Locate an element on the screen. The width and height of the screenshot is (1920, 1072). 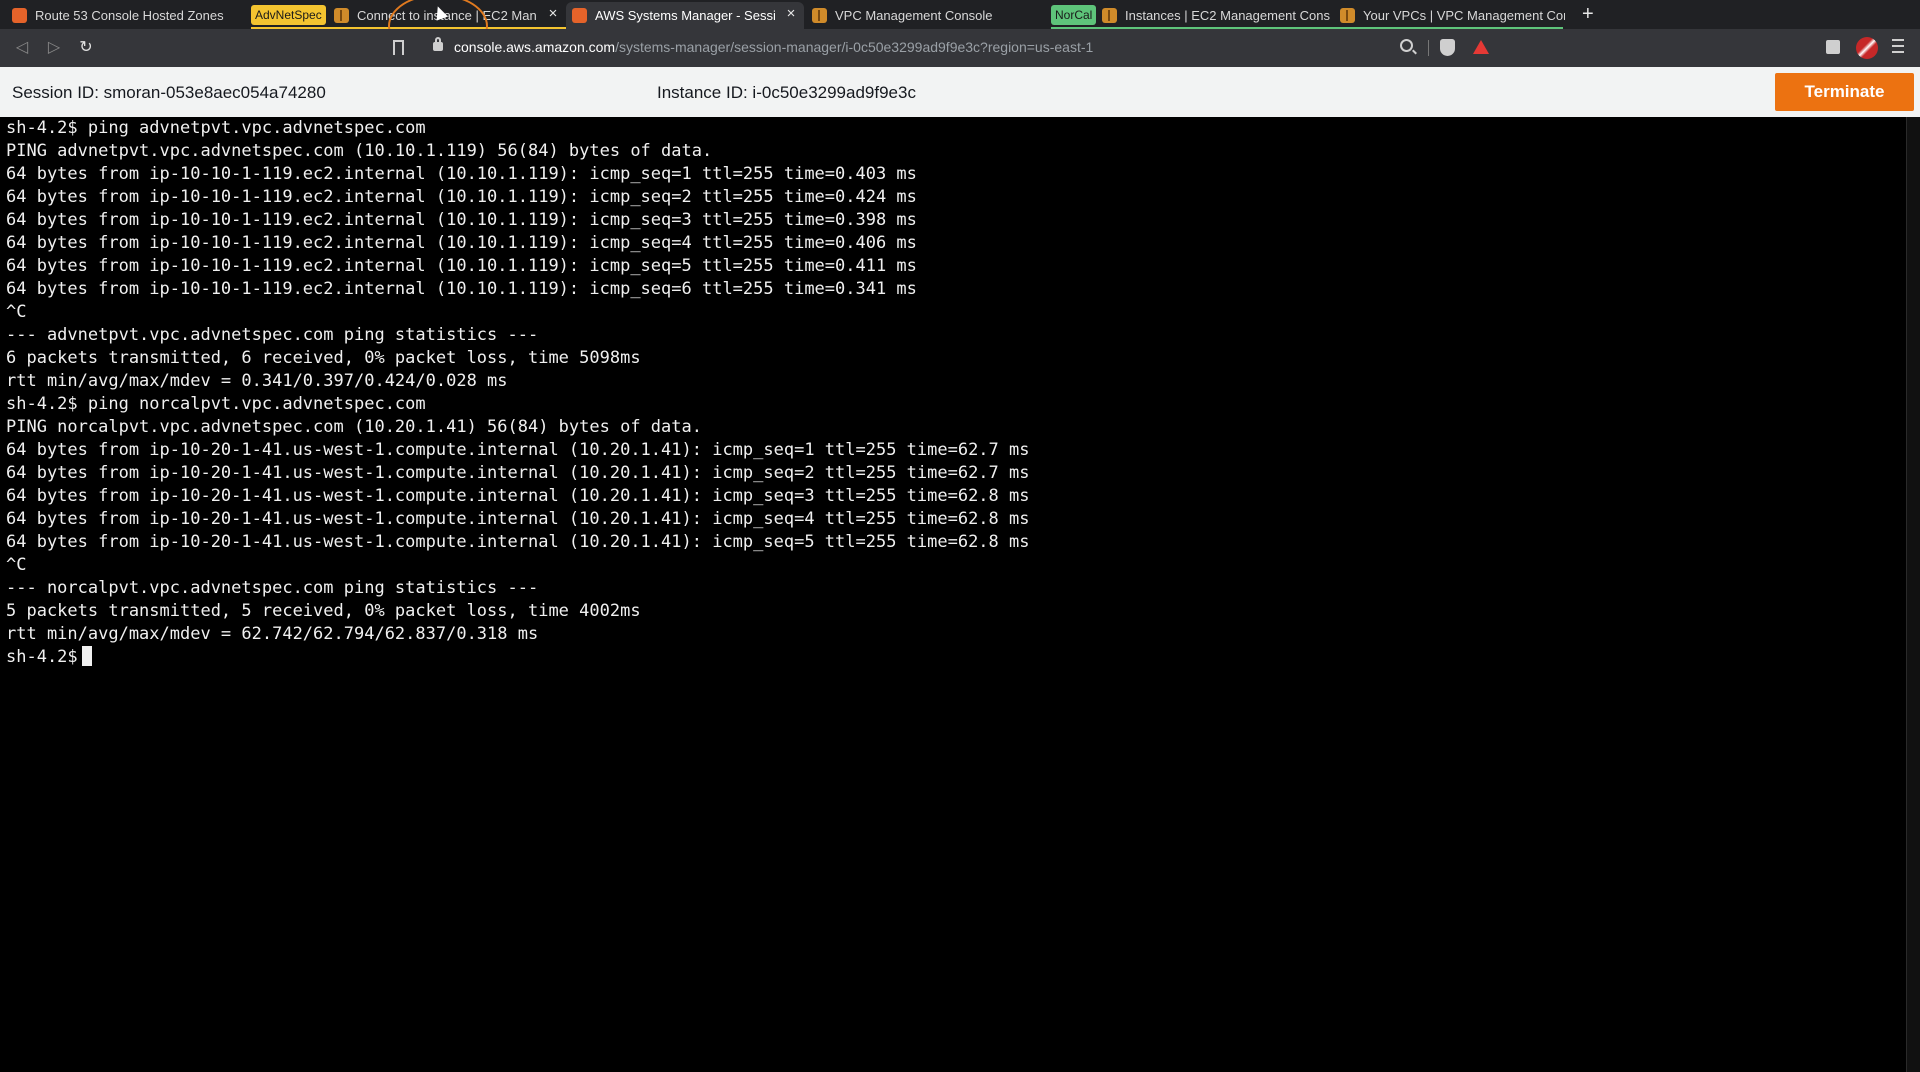
session-id: Session ID: smoran-053e8aec054a74280 is located at coordinates (169, 92).